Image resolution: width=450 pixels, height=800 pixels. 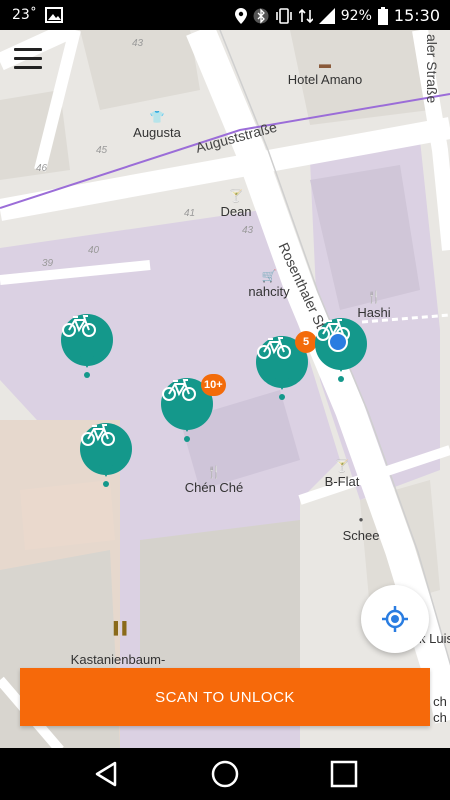 What do you see at coordinates (326, 15) in the screenshot?
I see `signal-icon` at bounding box center [326, 15].